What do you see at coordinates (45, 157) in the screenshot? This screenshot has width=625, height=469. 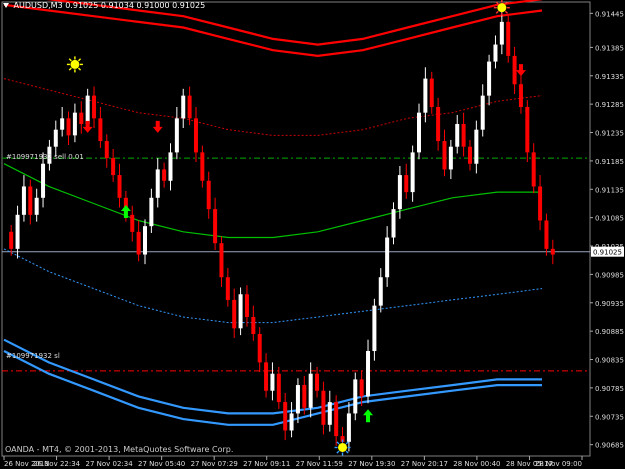 I see `sell-order-label: #109971932 sell 0.01` at bounding box center [45, 157].